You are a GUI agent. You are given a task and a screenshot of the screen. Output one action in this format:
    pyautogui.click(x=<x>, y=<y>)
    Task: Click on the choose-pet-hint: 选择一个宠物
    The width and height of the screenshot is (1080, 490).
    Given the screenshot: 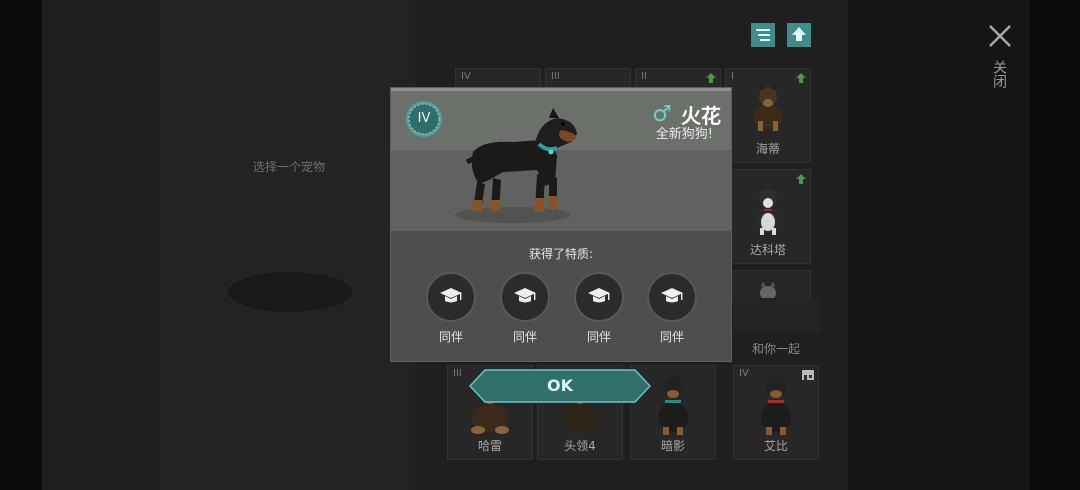 What is the action you would take?
    pyautogui.click(x=289, y=167)
    